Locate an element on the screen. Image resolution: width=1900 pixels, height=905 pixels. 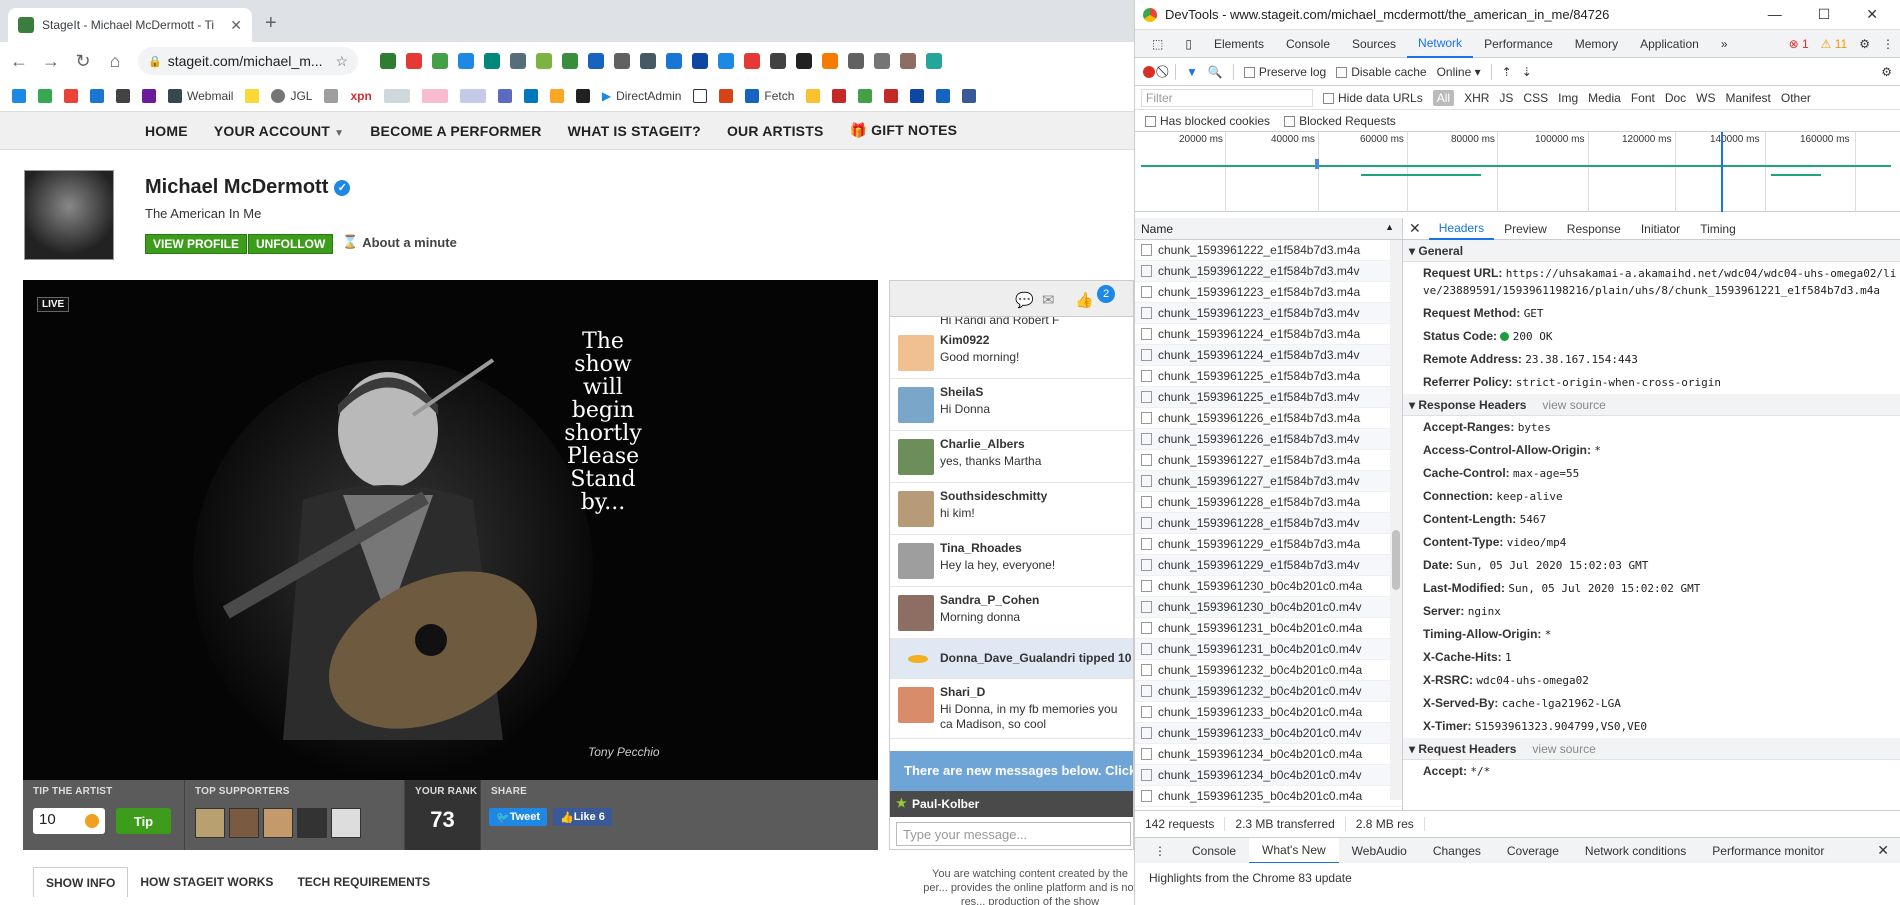
type-filter-img: Img is located at coordinates (1568, 98).